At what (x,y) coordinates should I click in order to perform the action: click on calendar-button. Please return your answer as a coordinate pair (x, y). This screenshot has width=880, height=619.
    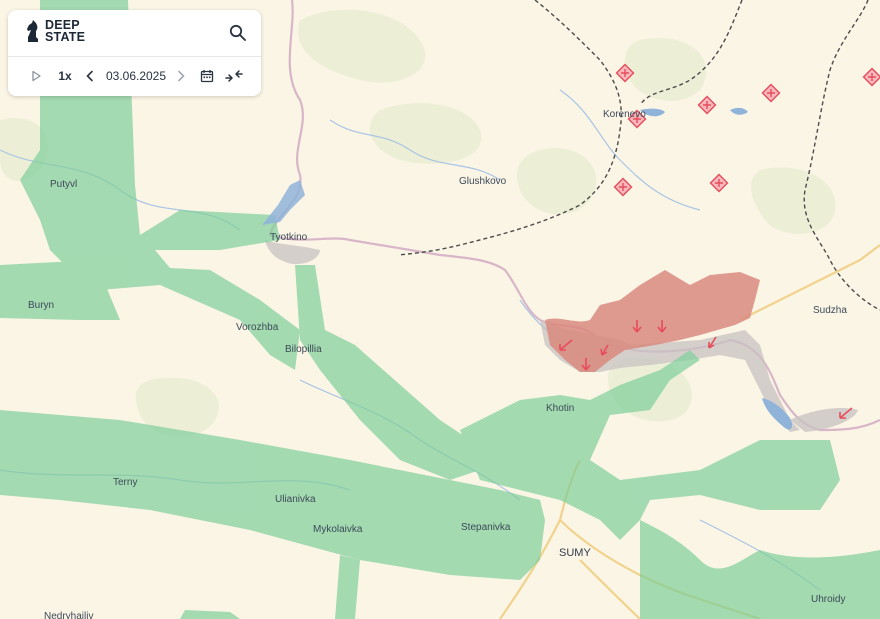
    Looking at the image, I should click on (207, 76).